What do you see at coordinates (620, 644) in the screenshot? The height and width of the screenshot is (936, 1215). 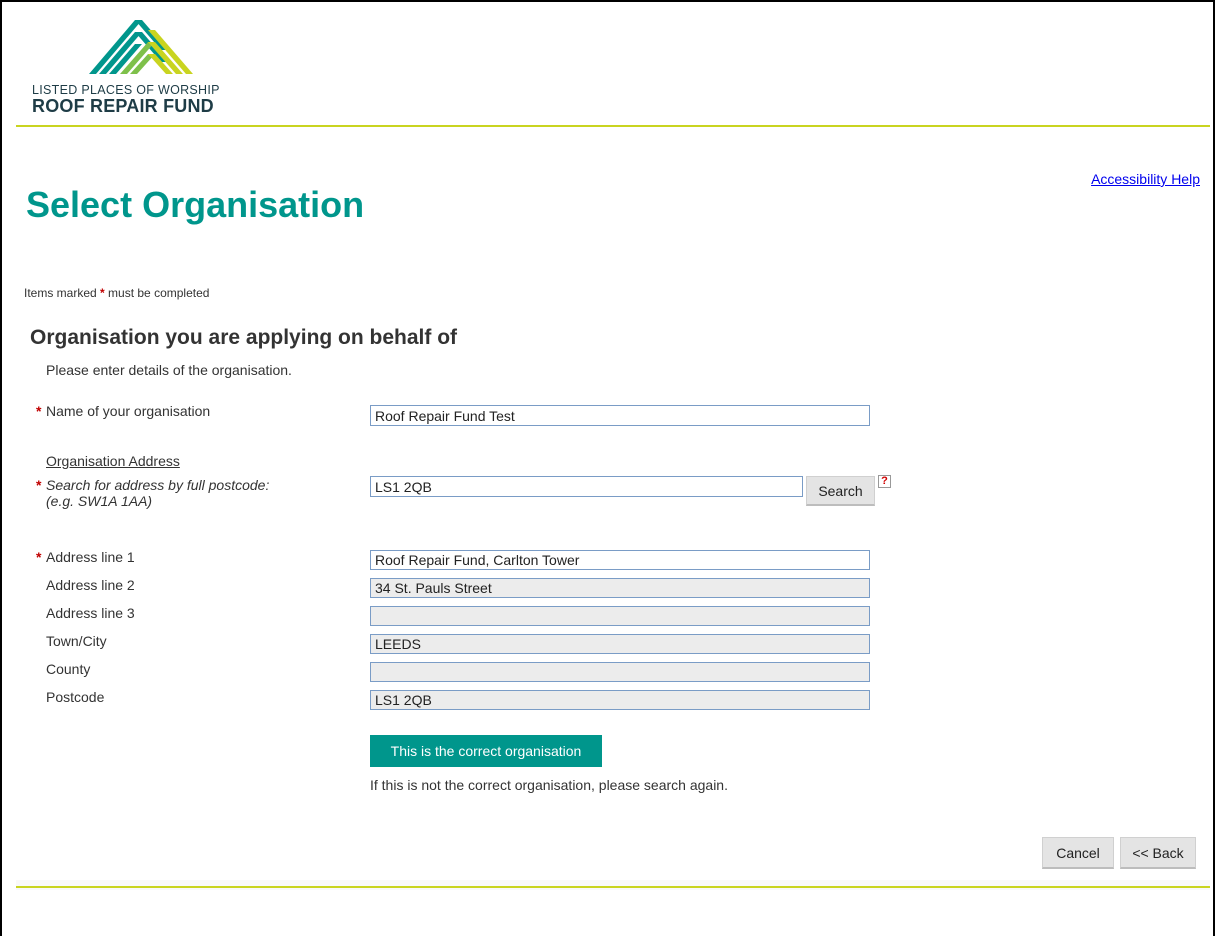 I see `town-input` at bounding box center [620, 644].